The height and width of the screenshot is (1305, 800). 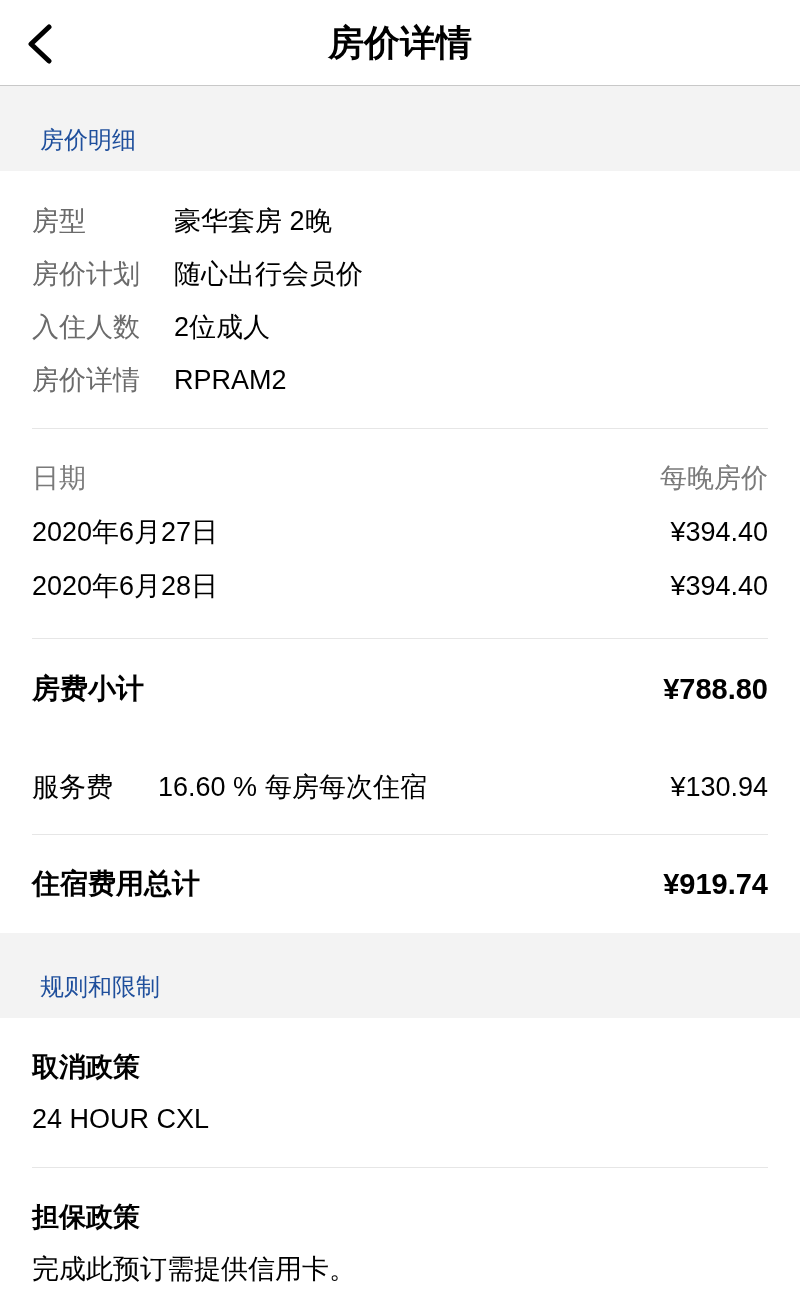 What do you see at coordinates (59, 221) in the screenshot?
I see `detail-label: 房型` at bounding box center [59, 221].